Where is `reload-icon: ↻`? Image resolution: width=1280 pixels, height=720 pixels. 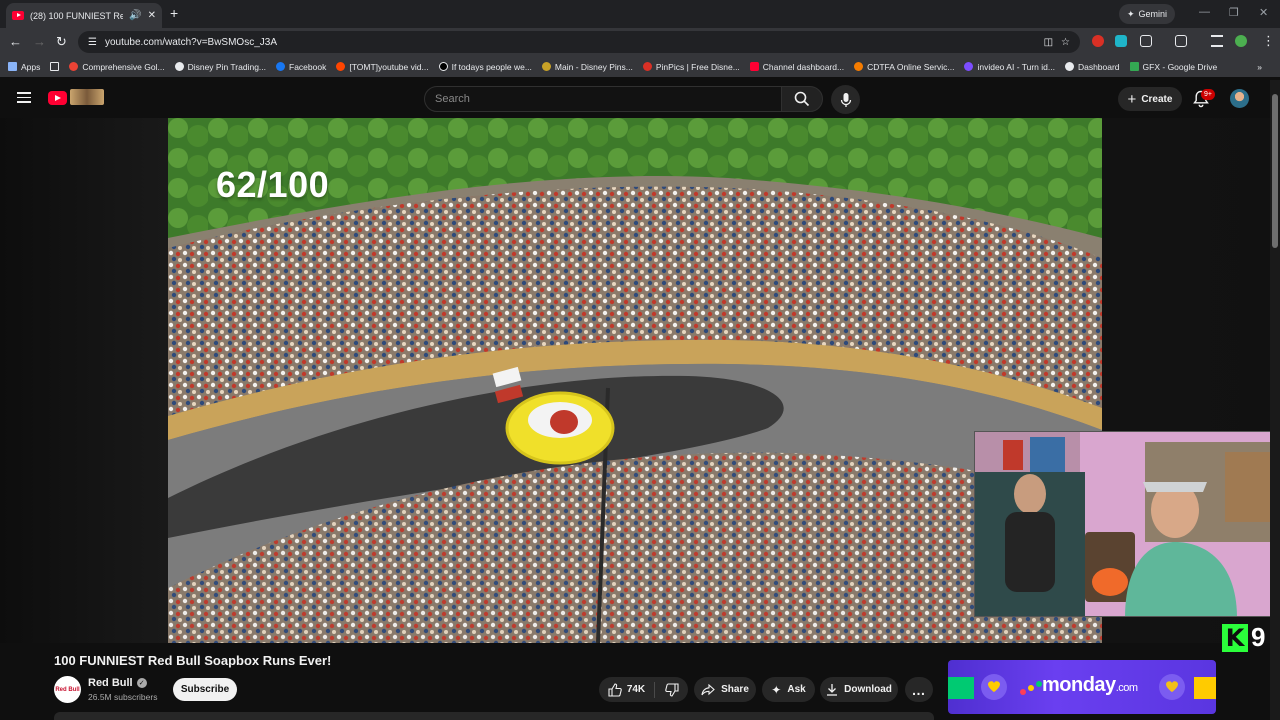
reload-icon: ↻ is located at coordinates (61, 42).